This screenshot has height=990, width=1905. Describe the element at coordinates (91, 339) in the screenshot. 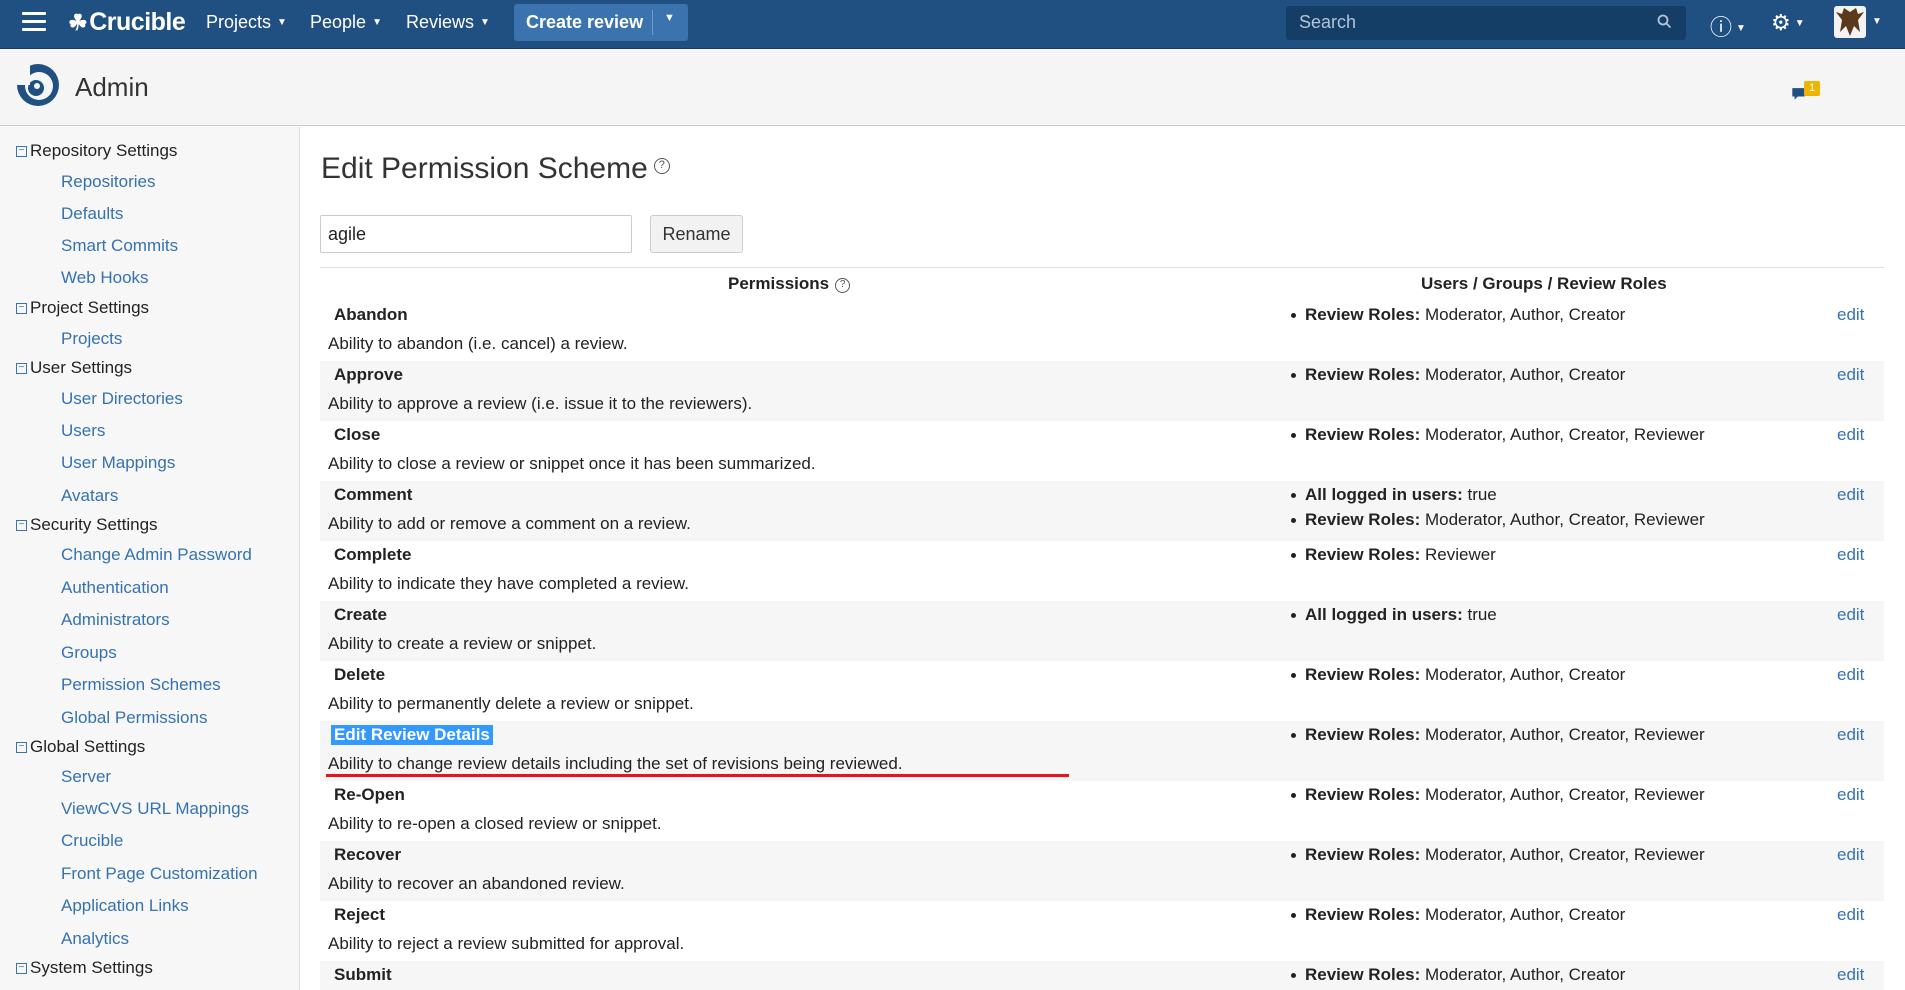

I see `sidebar-item-projects: Projects` at that location.